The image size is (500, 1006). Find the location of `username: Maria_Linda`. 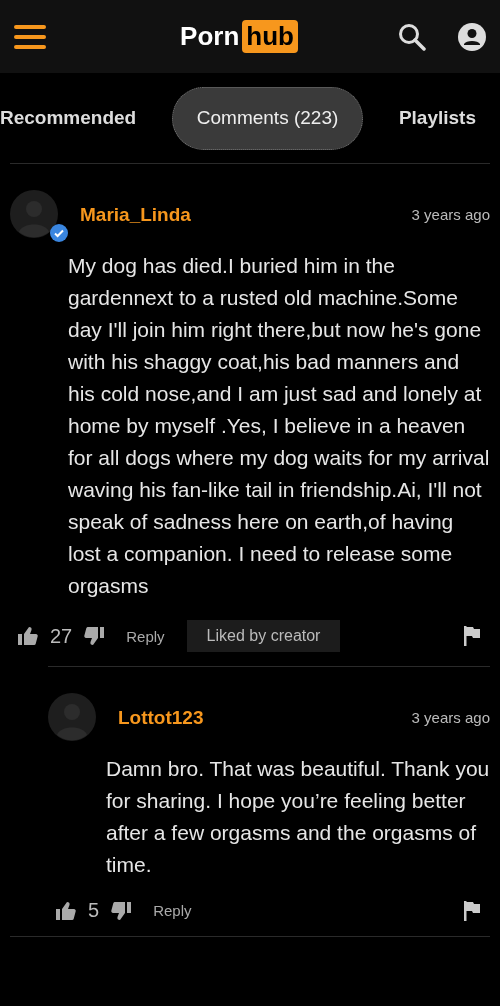

username: Maria_Linda is located at coordinates (135, 215).